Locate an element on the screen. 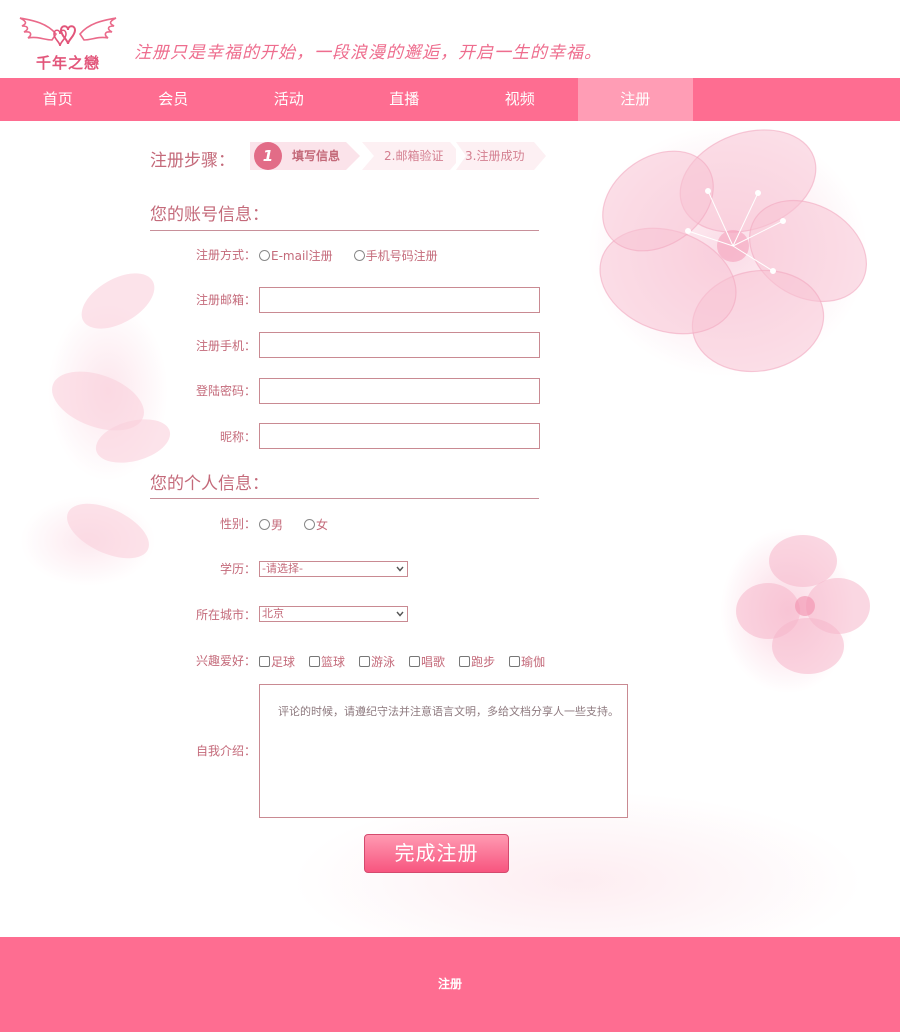  logo: 千年之戀 is located at coordinates (68, 44).